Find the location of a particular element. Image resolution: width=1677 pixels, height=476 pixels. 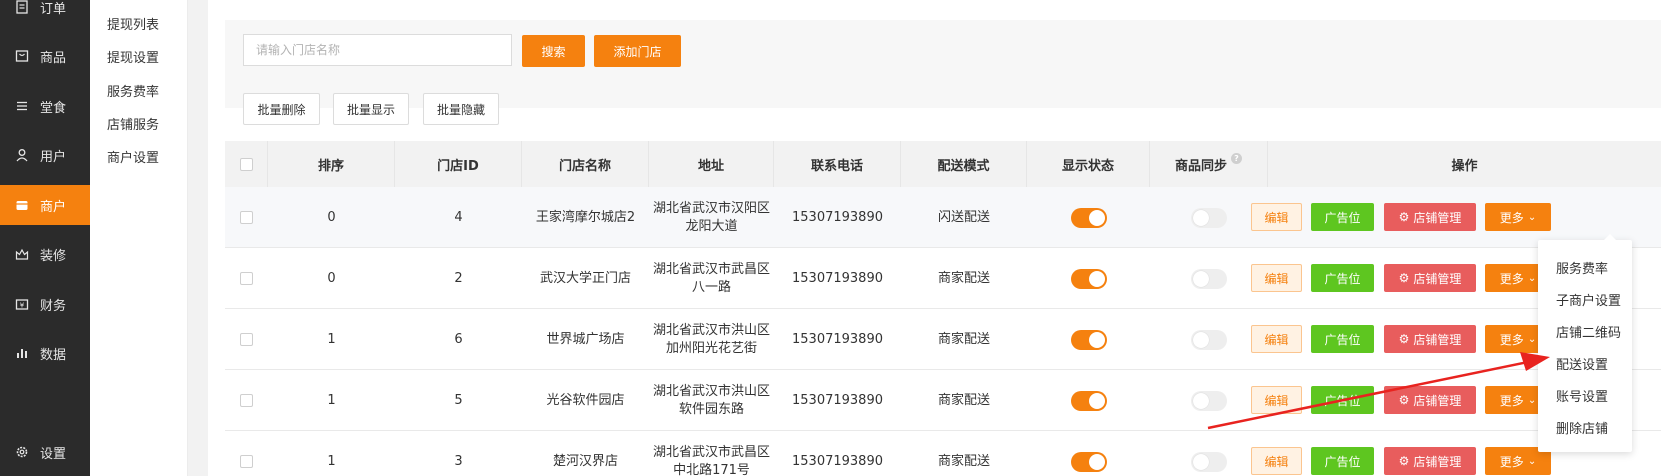

order-icon is located at coordinates (22, 7).